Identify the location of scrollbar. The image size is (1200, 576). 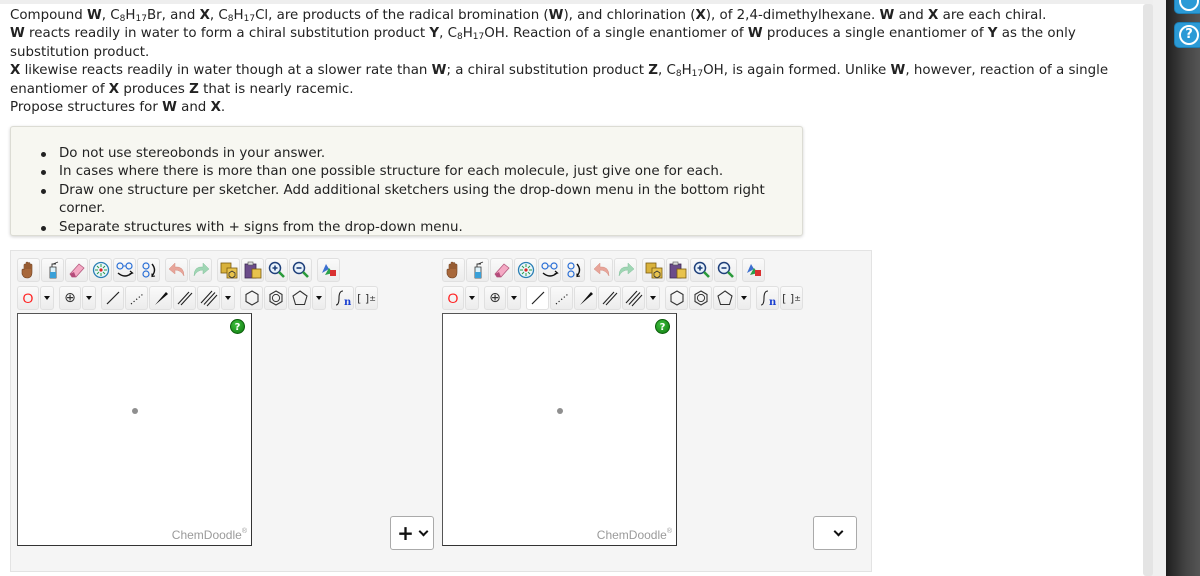
(1148, 290).